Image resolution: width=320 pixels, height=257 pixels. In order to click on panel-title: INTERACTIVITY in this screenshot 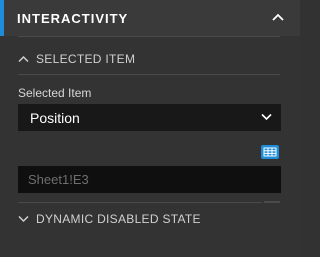, I will do `click(73, 18)`.